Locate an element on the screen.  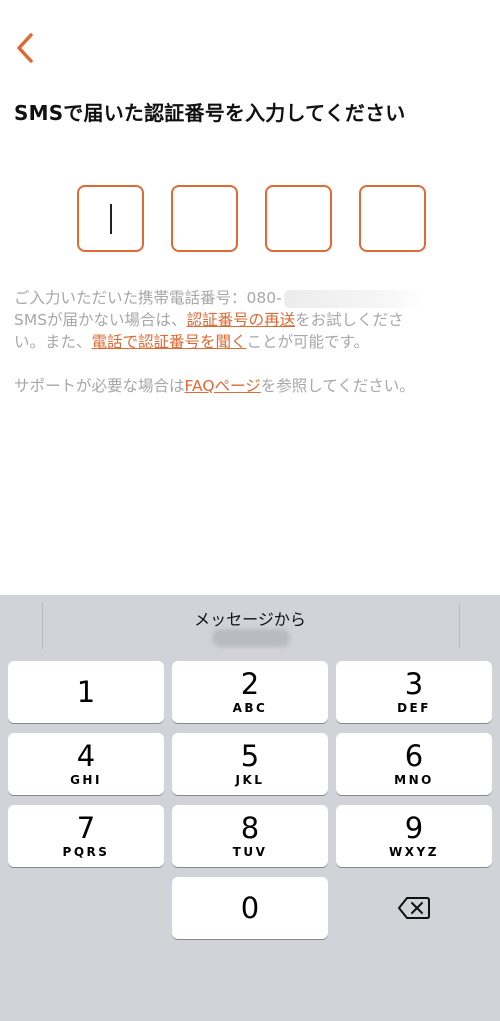
support-line: サポートが必要な場合はFAQページを参照してください。 is located at coordinates (244, 386).